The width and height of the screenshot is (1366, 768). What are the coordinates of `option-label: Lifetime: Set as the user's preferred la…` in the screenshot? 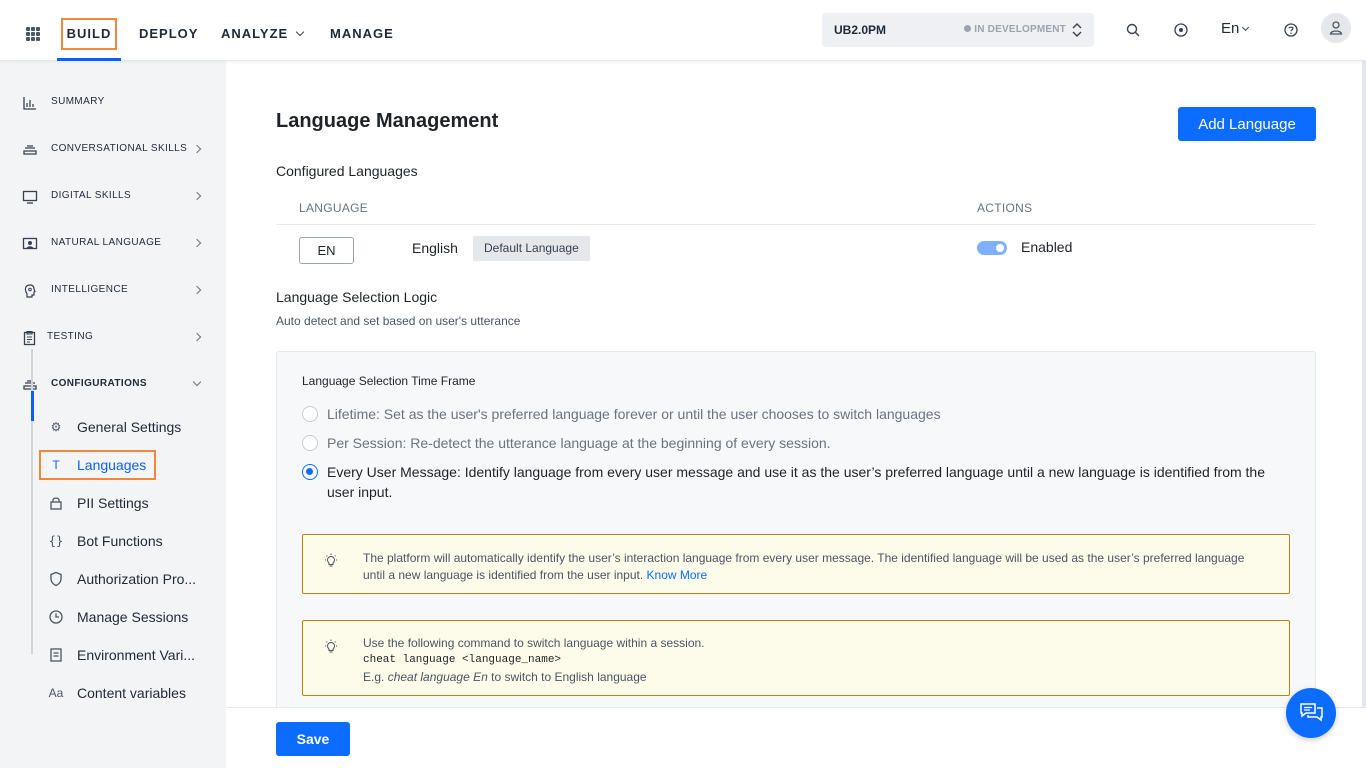 It's located at (634, 414).